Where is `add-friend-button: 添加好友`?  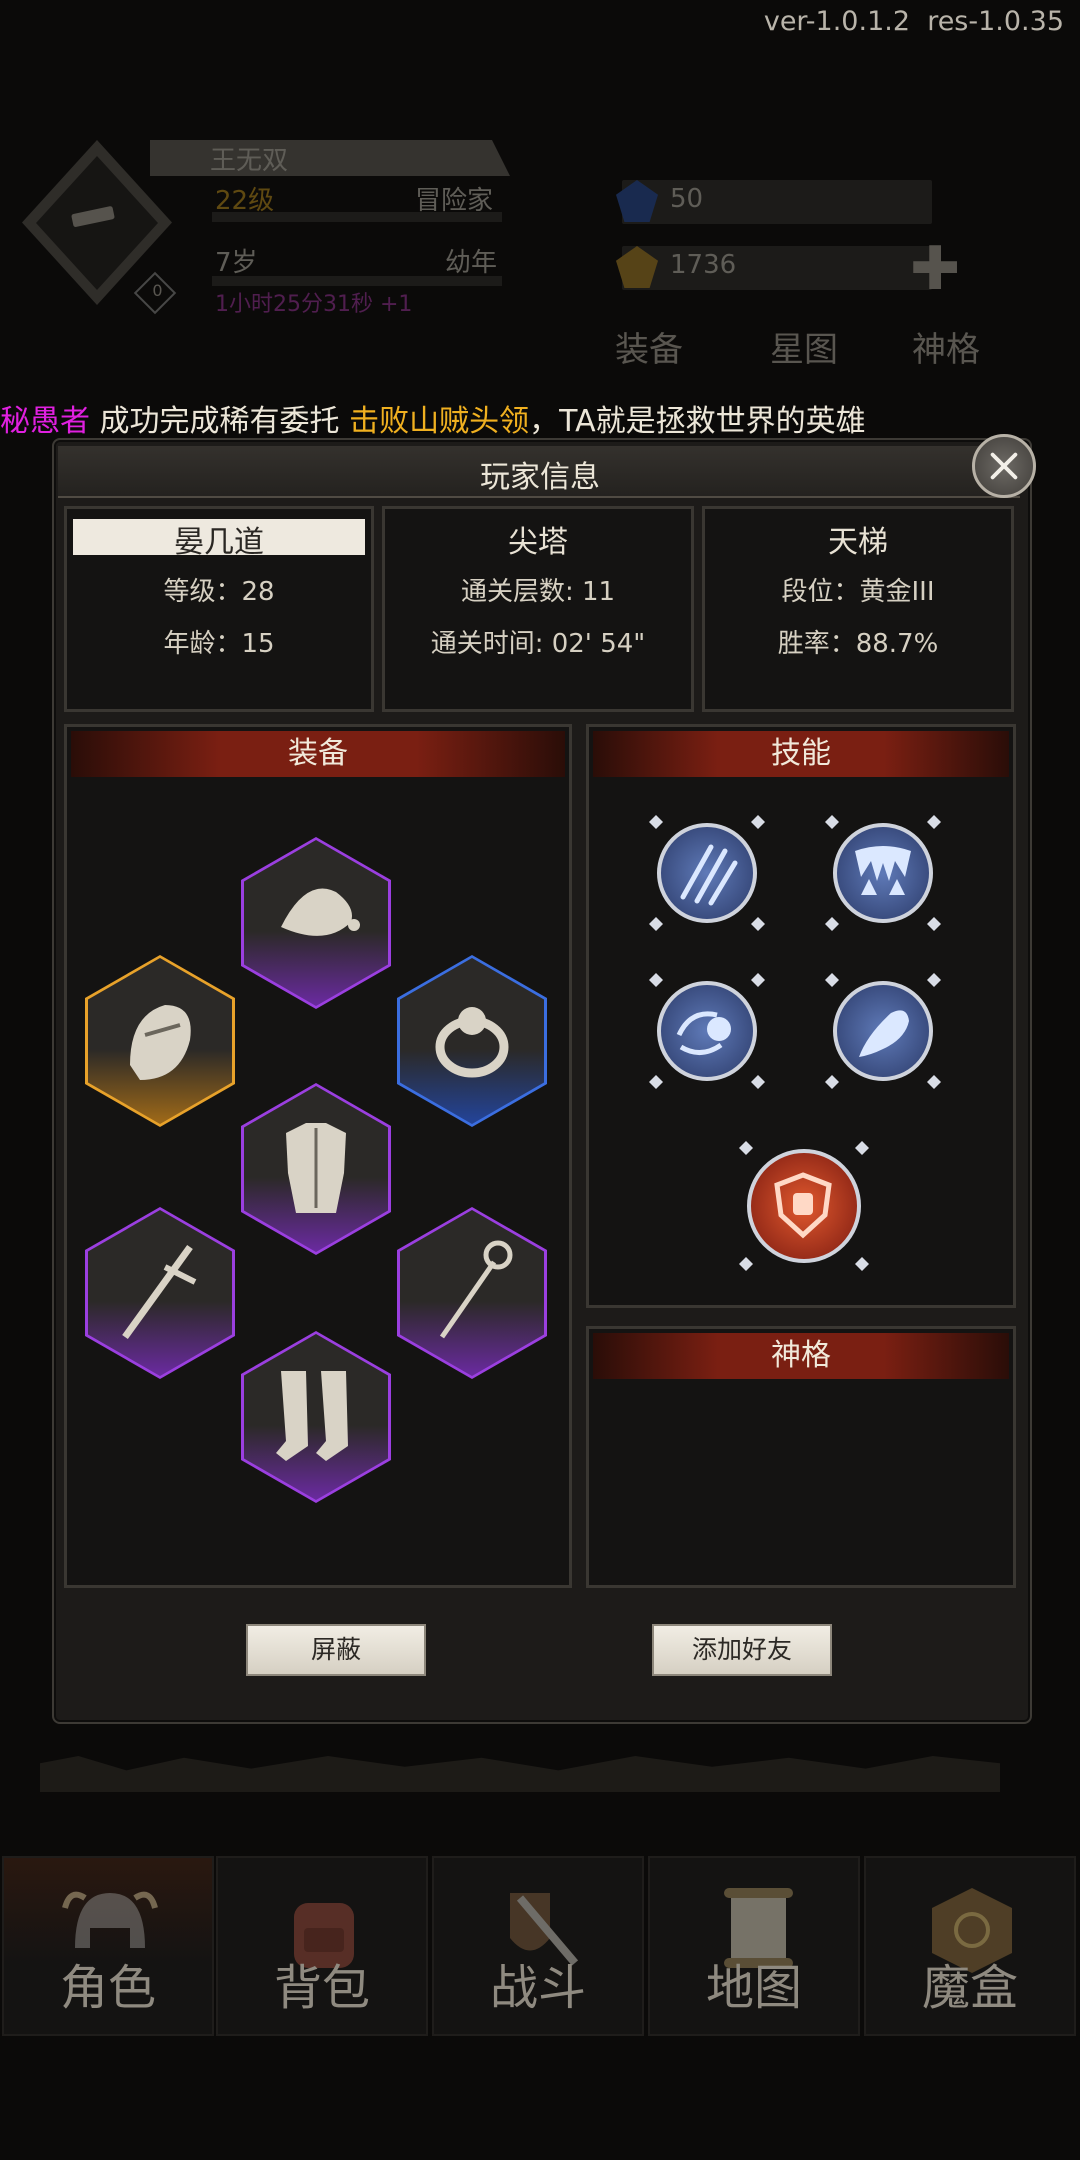
add-friend-button: 添加好友 is located at coordinates (742, 1650).